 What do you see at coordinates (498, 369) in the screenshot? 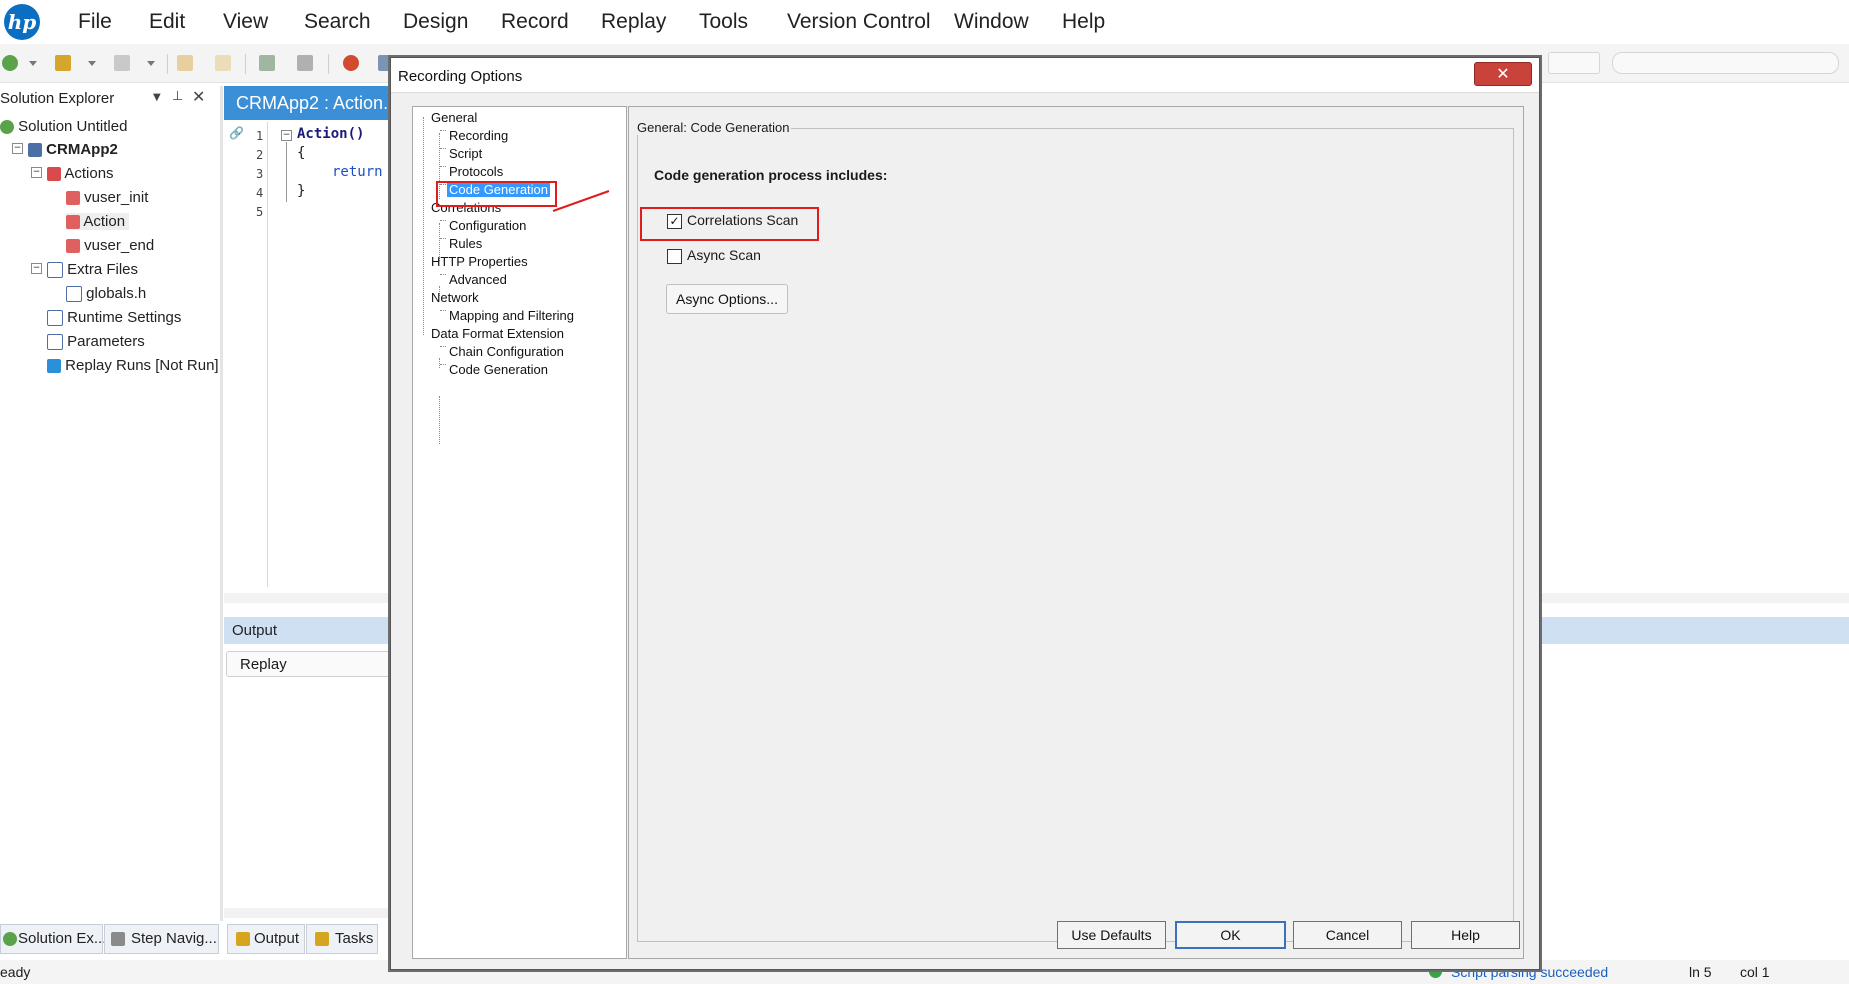
I see `tree-option-dfe-code-generation: Code Generation` at bounding box center [498, 369].